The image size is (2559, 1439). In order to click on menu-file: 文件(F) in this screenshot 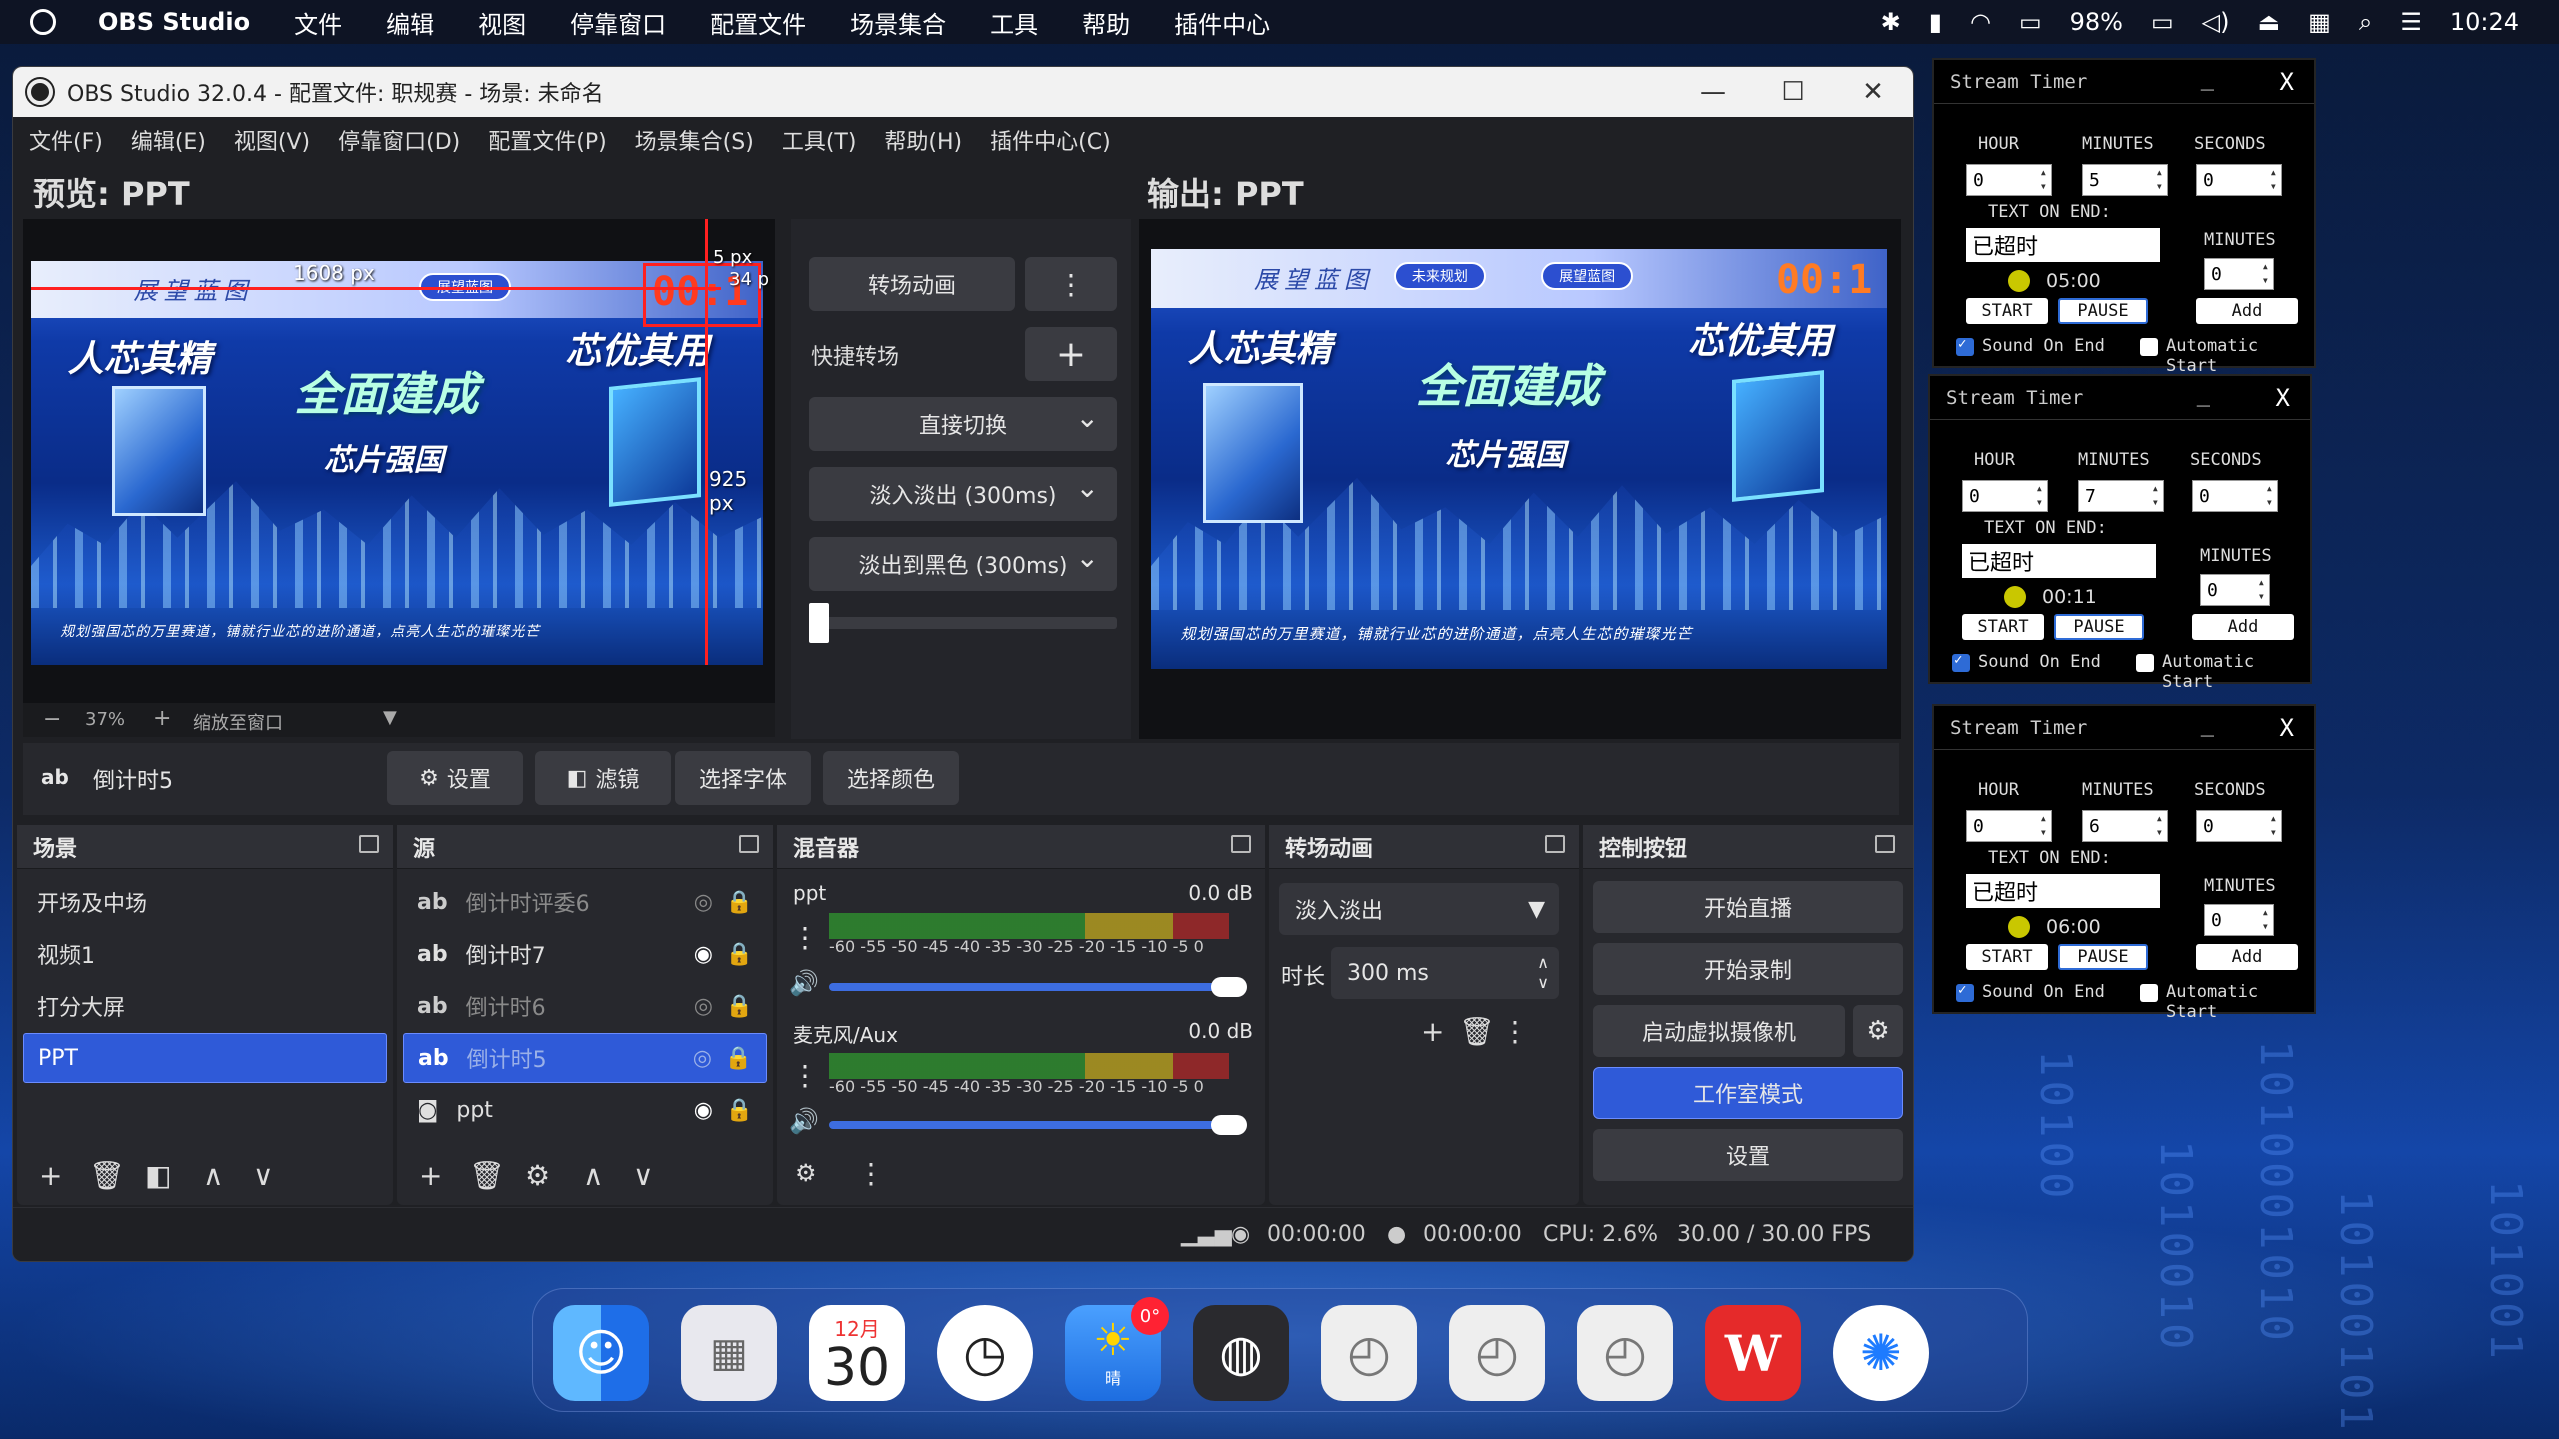, I will do `click(66, 140)`.